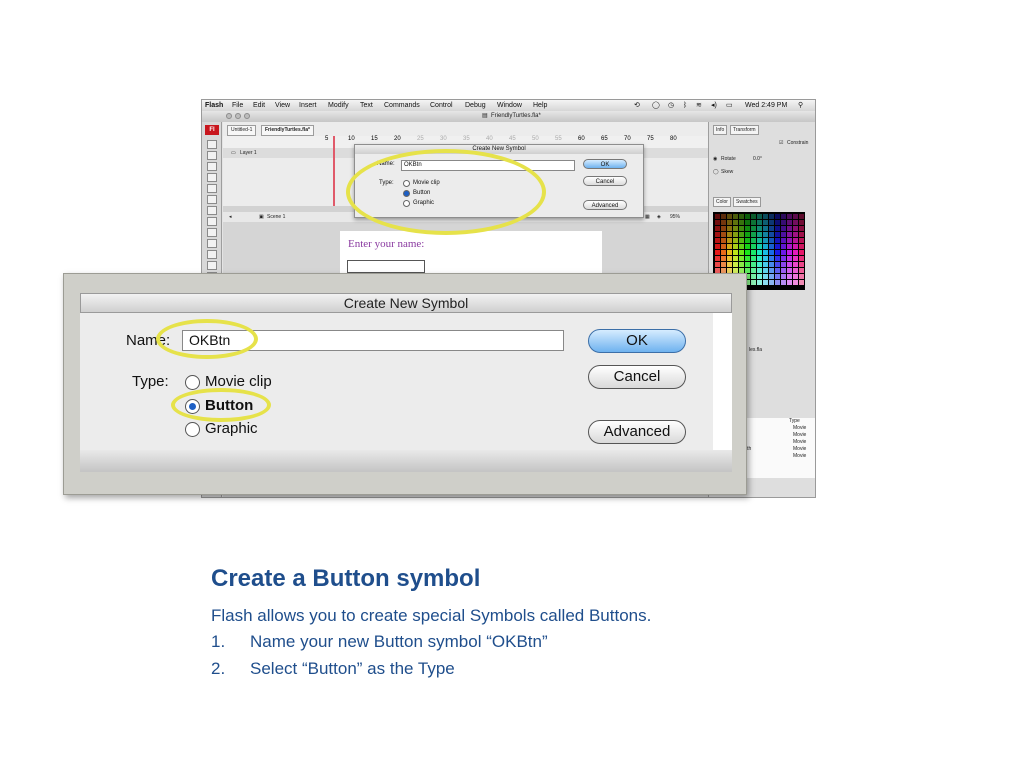 This screenshot has width=1024, height=768. Describe the element at coordinates (714, 105) in the screenshot. I see `volume-icon: ◂)` at that location.